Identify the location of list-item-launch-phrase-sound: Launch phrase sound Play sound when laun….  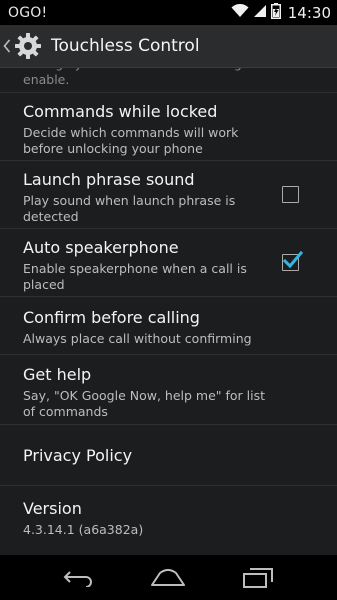
(168, 195).